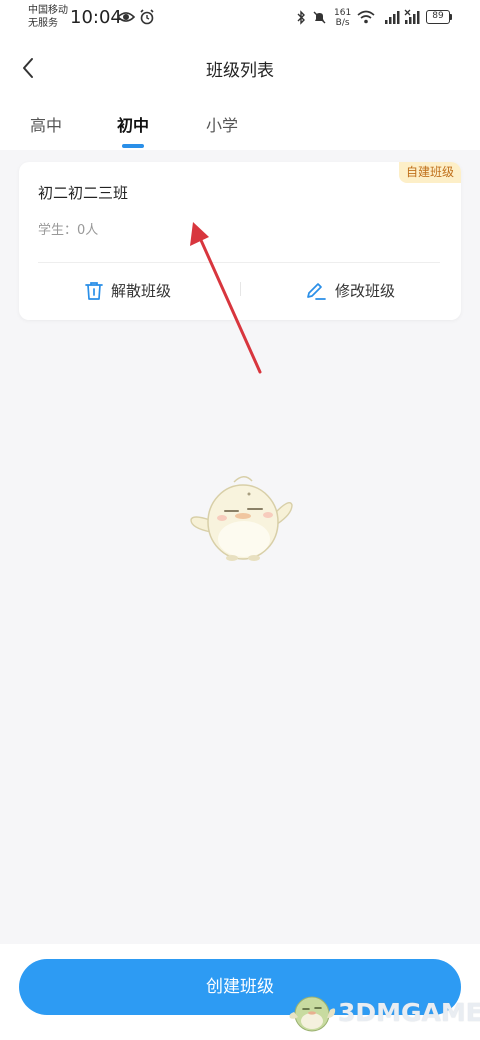 This screenshot has height=1040, width=480. I want to click on mascot-illustration, so click(241, 518).